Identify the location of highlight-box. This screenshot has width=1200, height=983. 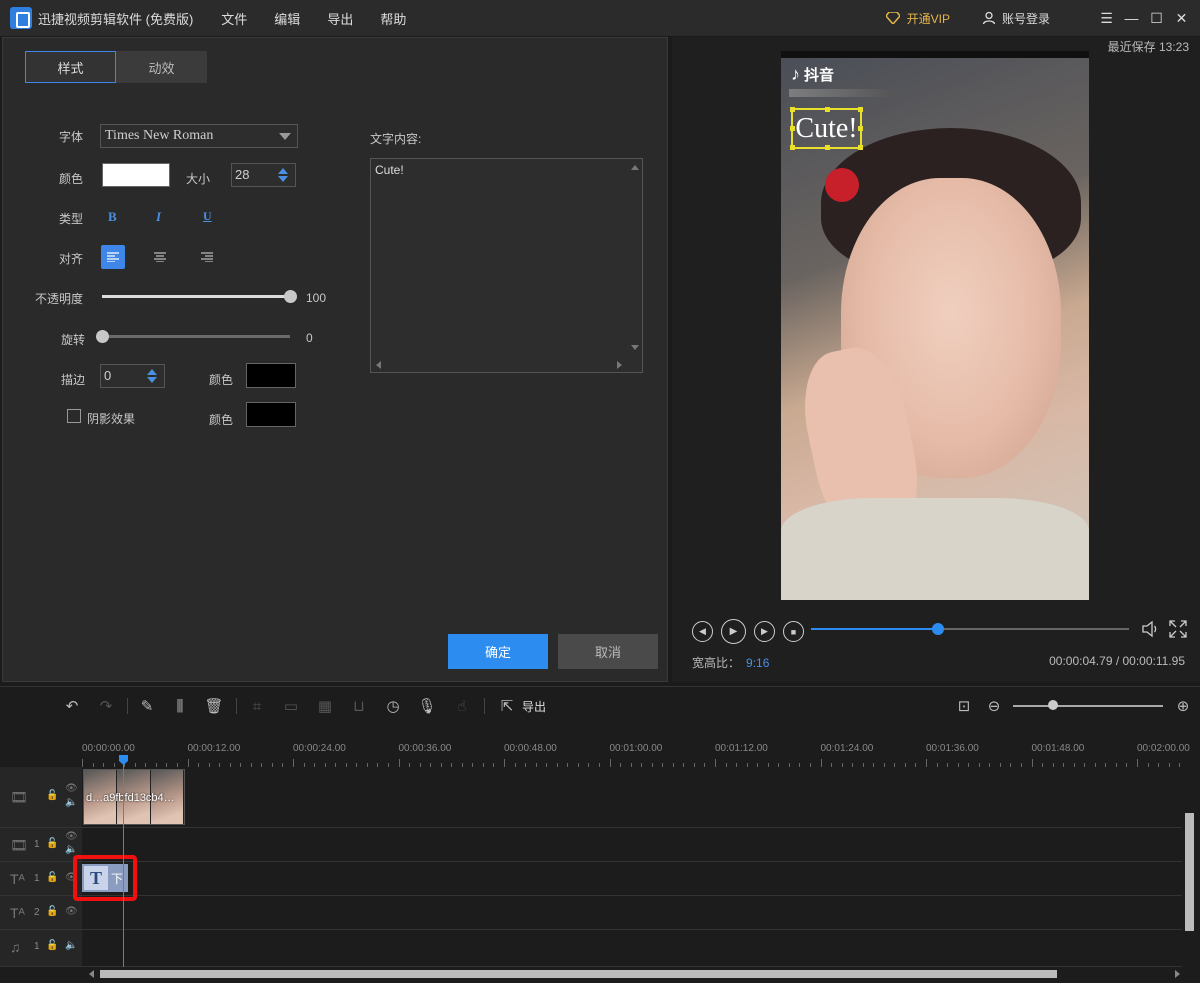
(105, 878).